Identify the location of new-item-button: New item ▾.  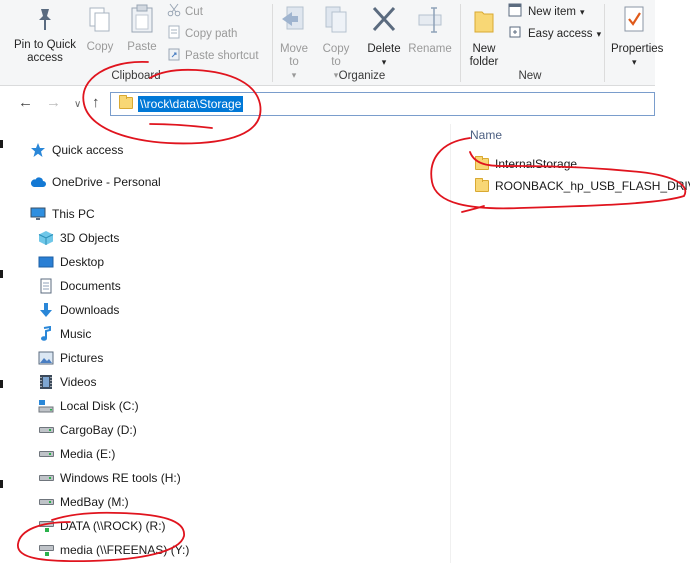
(546, 12).